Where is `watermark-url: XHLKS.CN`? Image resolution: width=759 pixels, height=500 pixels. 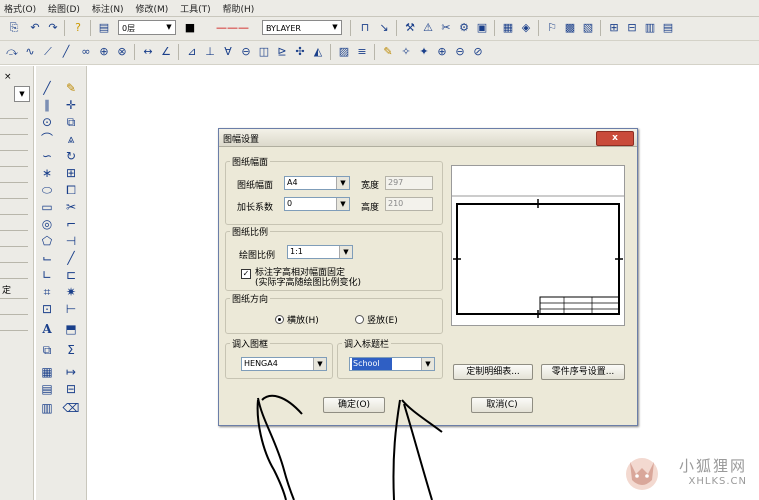 watermark-url: XHLKS.CN is located at coordinates (717, 481).